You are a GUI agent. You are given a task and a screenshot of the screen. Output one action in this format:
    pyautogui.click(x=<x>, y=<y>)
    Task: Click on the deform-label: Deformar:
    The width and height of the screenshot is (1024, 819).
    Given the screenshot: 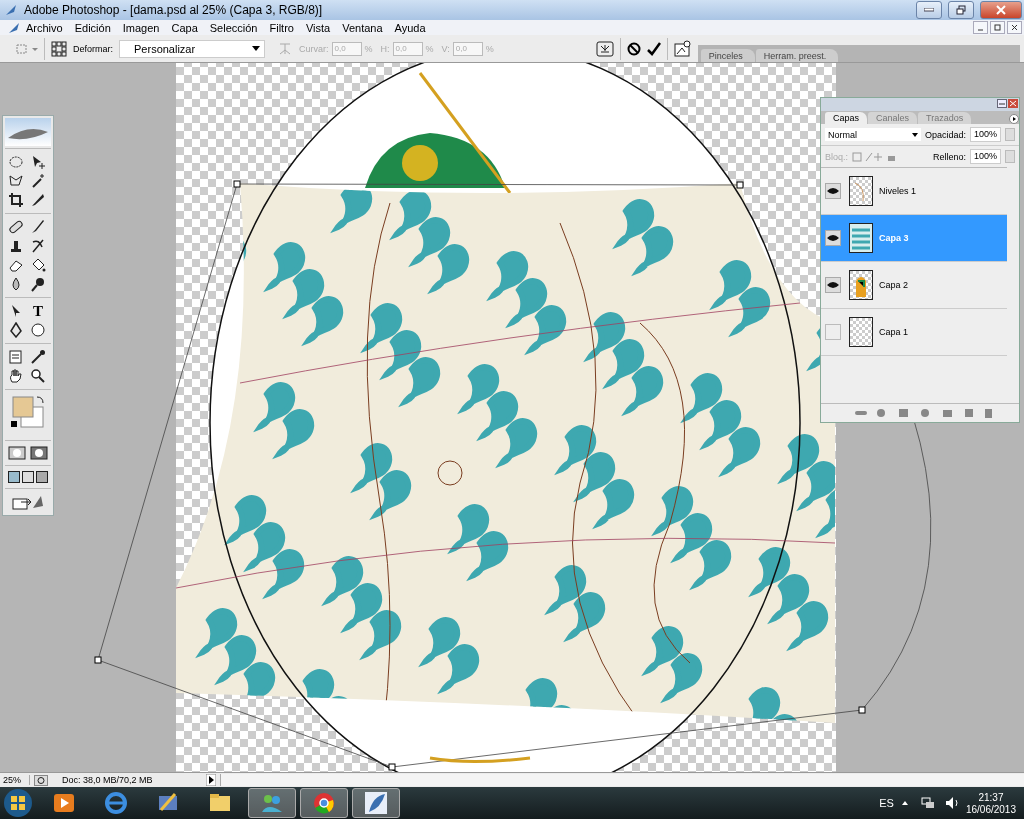 What is the action you would take?
    pyautogui.click(x=93, y=48)
    